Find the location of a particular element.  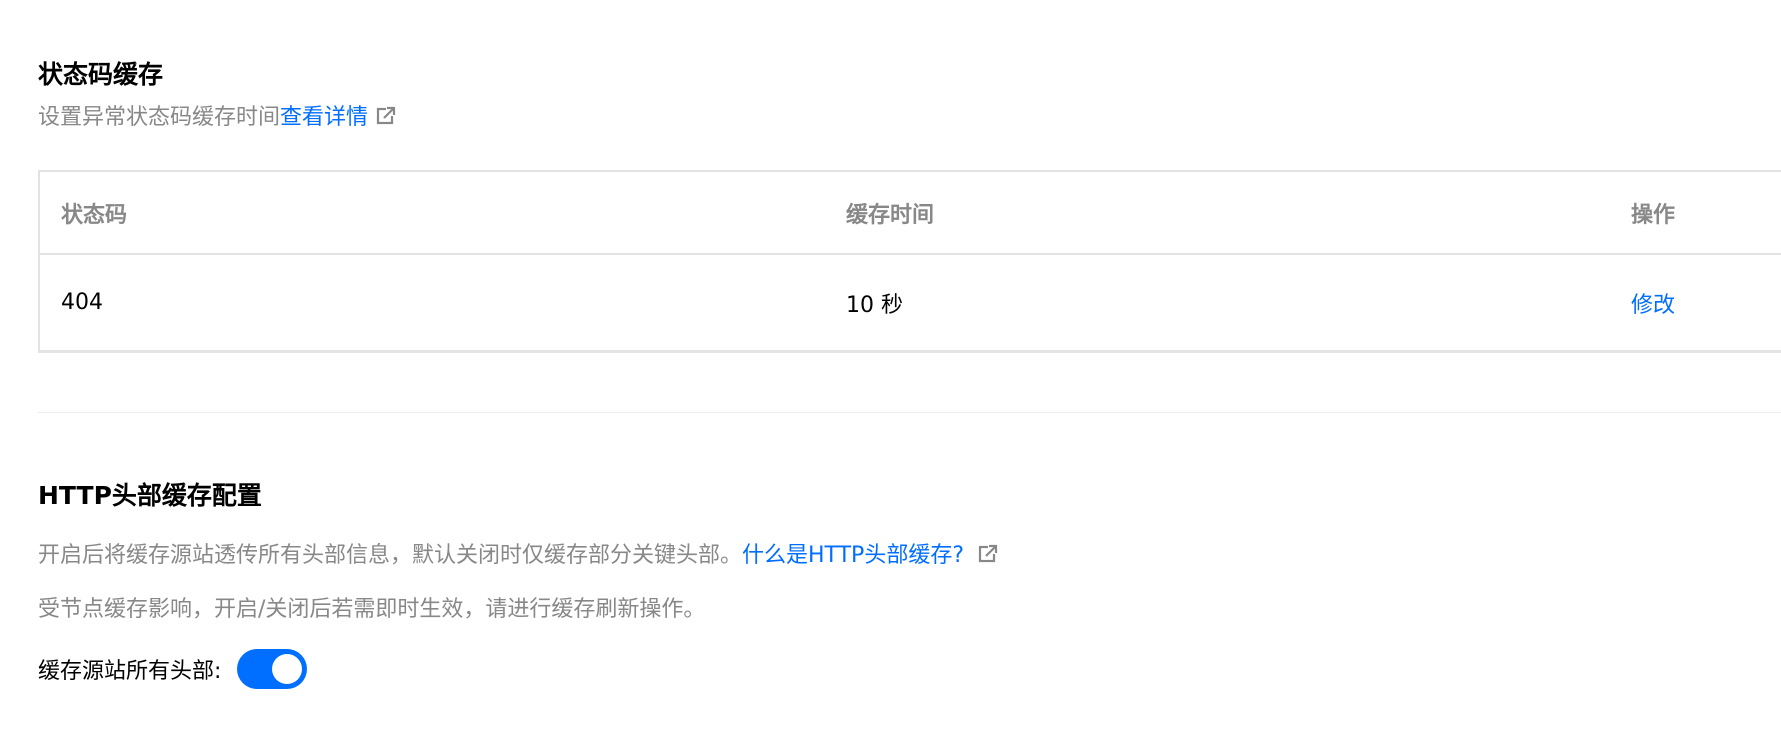

toggle-knob is located at coordinates (287, 669).